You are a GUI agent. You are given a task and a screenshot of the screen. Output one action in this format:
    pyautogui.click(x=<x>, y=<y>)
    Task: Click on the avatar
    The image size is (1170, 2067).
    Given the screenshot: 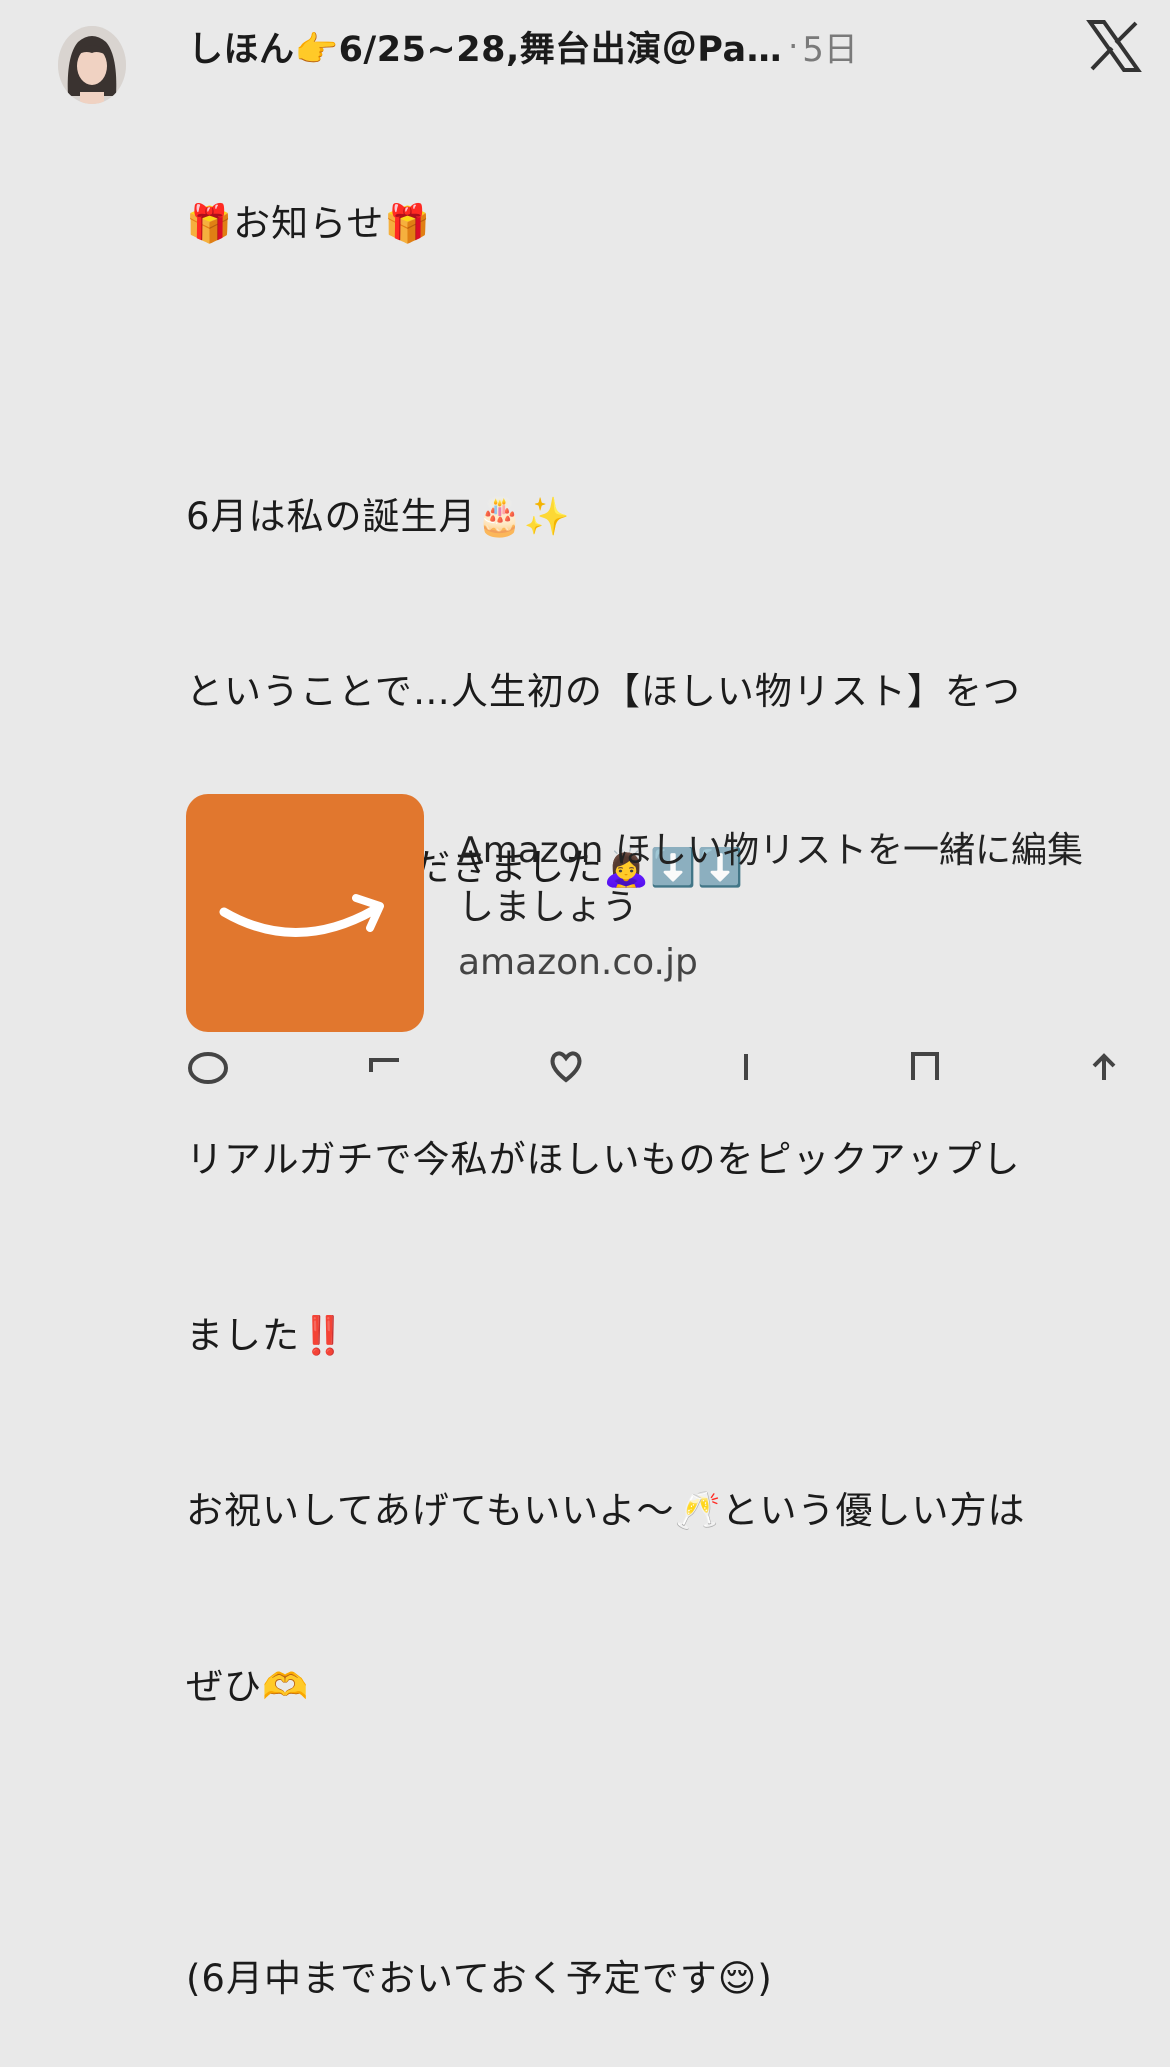 What is the action you would take?
    pyautogui.click(x=92, y=65)
    